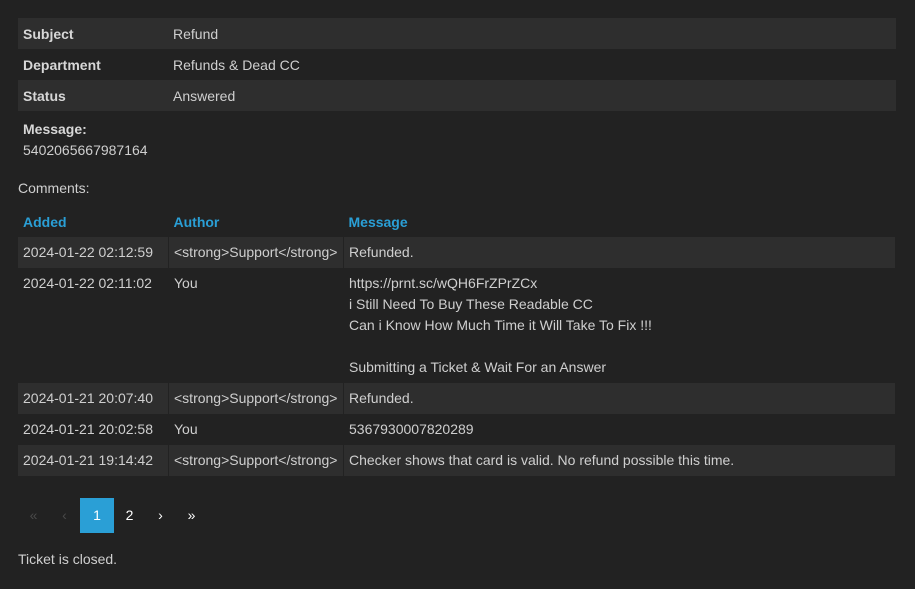  What do you see at coordinates (160, 515) in the screenshot?
I see `next-page-button: ›` at bounding box center [160, 515].